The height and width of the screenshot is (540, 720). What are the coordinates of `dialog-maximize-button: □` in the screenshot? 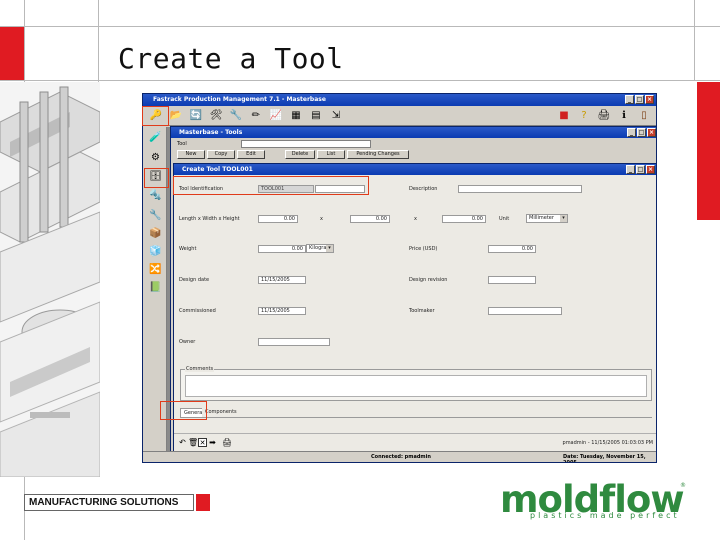 It's located at (640, 169).